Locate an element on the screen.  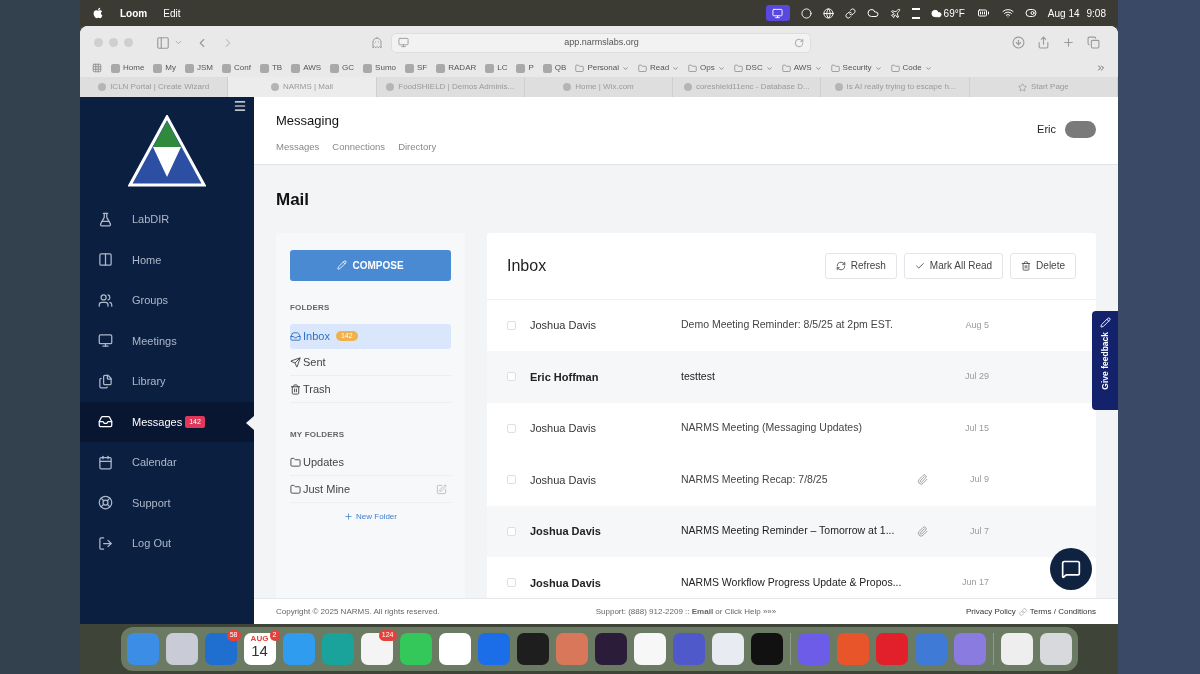
bookmark-folder: Personal is located at coordinates (602, 68).